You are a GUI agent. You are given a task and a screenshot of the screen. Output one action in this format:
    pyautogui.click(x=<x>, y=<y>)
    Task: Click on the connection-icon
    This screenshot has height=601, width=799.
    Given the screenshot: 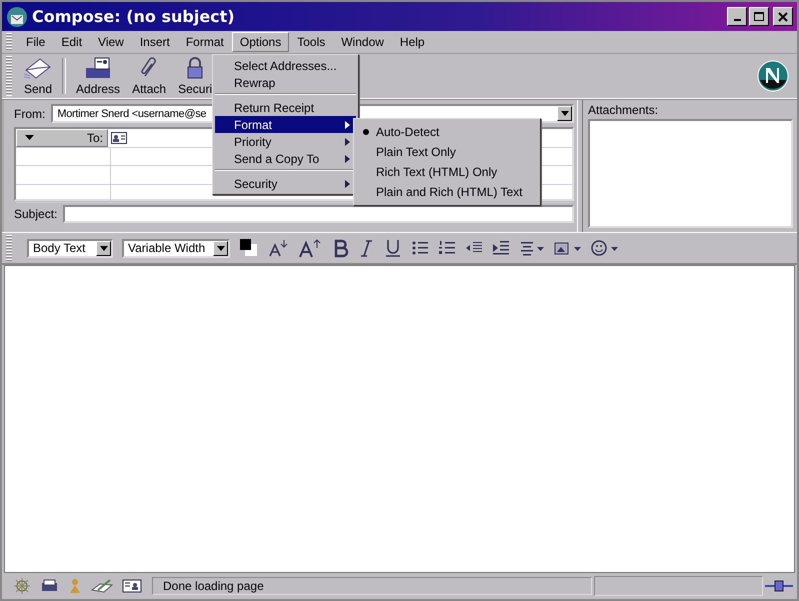 What is the action you would take?
    pyautogui.click(x=779, y=586)
    